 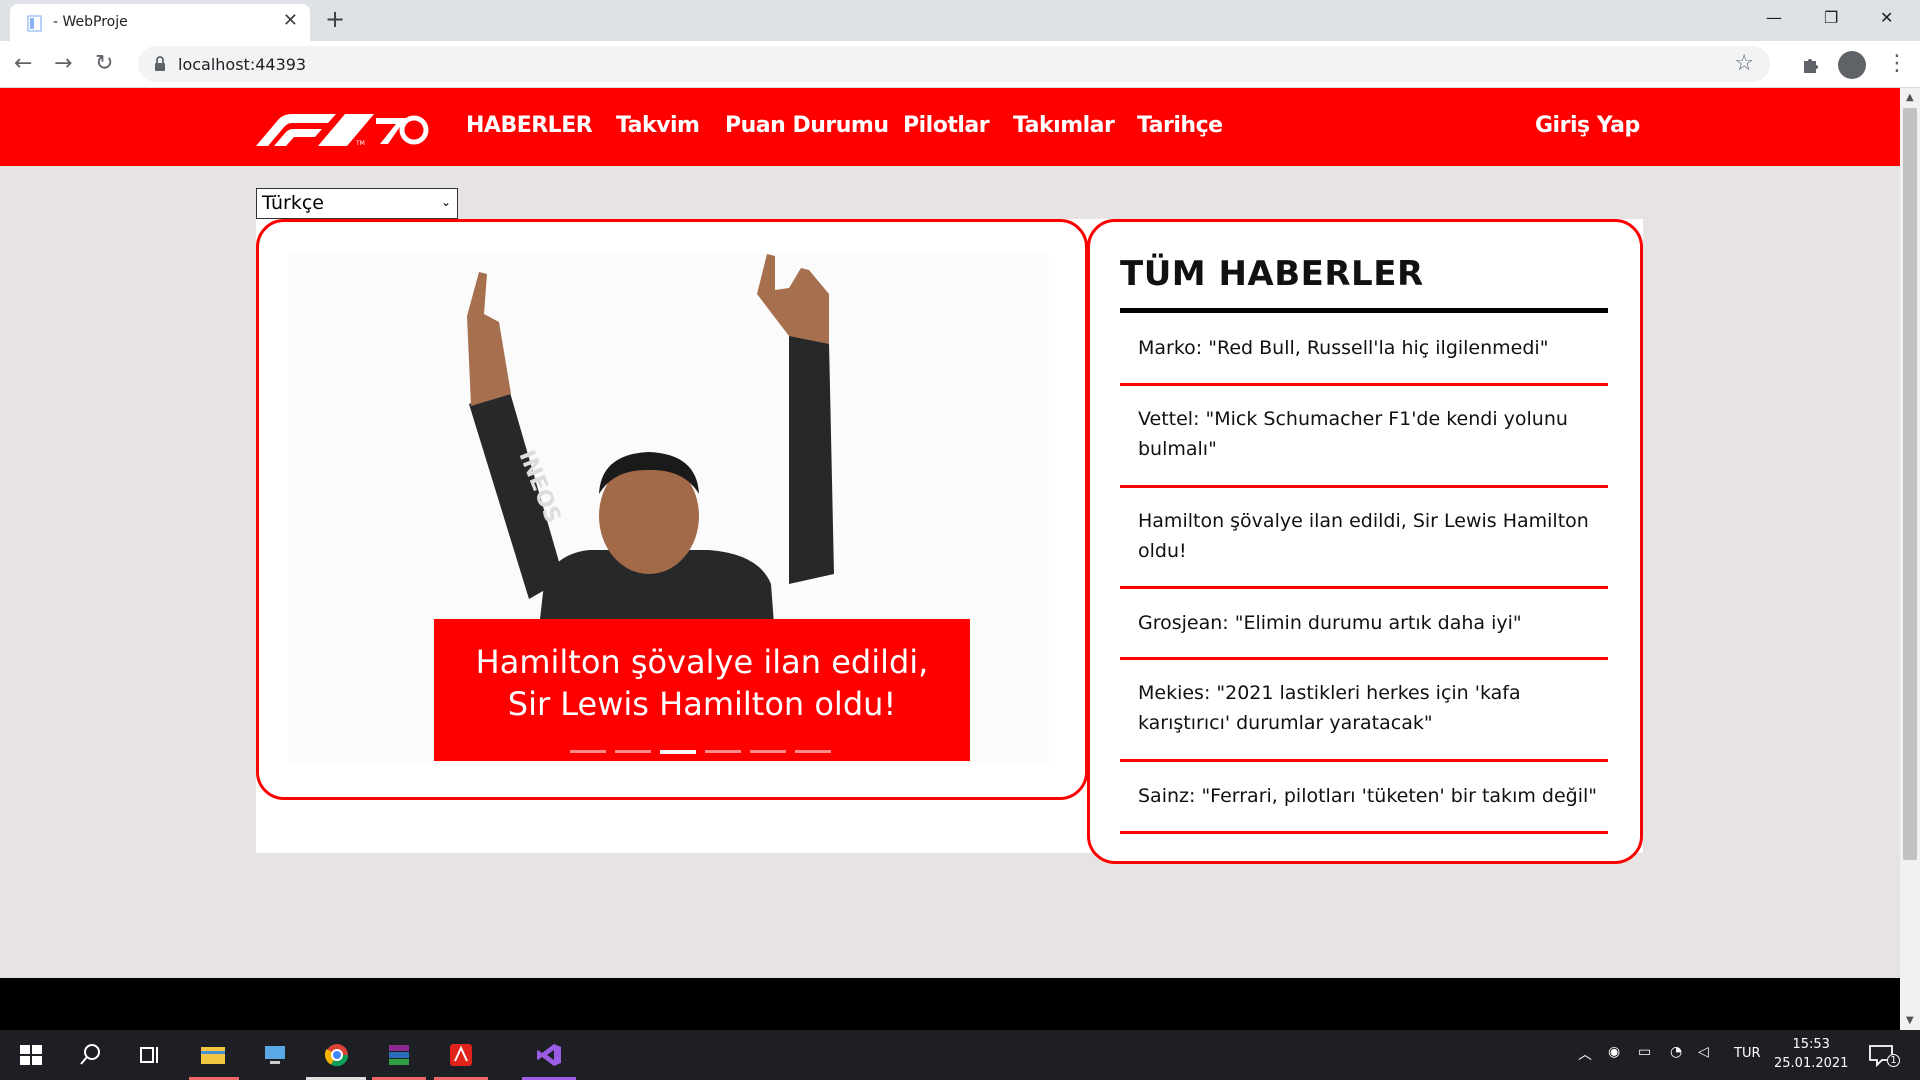 What do you see at coordinates (213, 1055) in the screenshot?
I see `file-explorer-icon` at bounding box center [213, 1055].